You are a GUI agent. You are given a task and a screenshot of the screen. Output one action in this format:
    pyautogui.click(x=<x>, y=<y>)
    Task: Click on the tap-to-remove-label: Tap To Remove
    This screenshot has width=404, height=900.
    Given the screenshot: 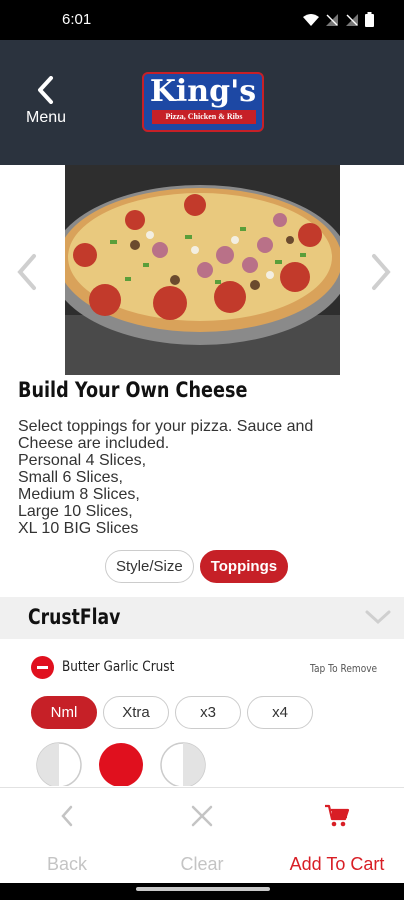 What is the action you would take?
    pyautogui.click(x=343, y=668)
    